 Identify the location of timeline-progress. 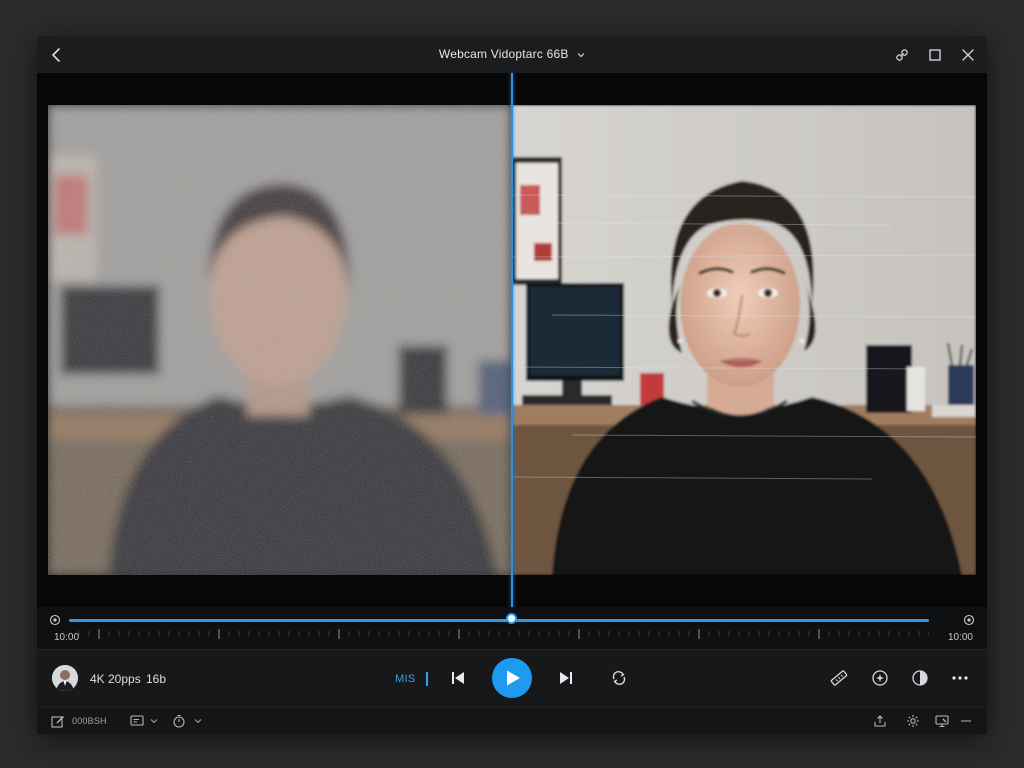
(499, 620).